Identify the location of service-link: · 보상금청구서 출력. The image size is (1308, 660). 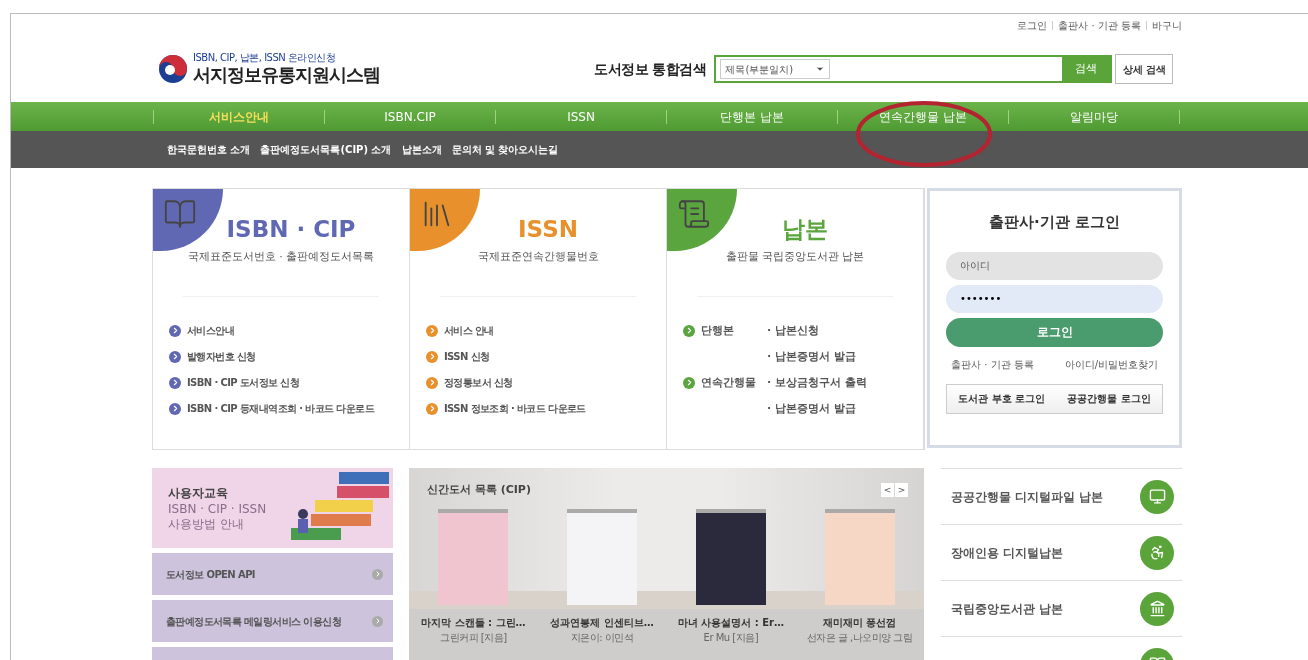
(817, 382).